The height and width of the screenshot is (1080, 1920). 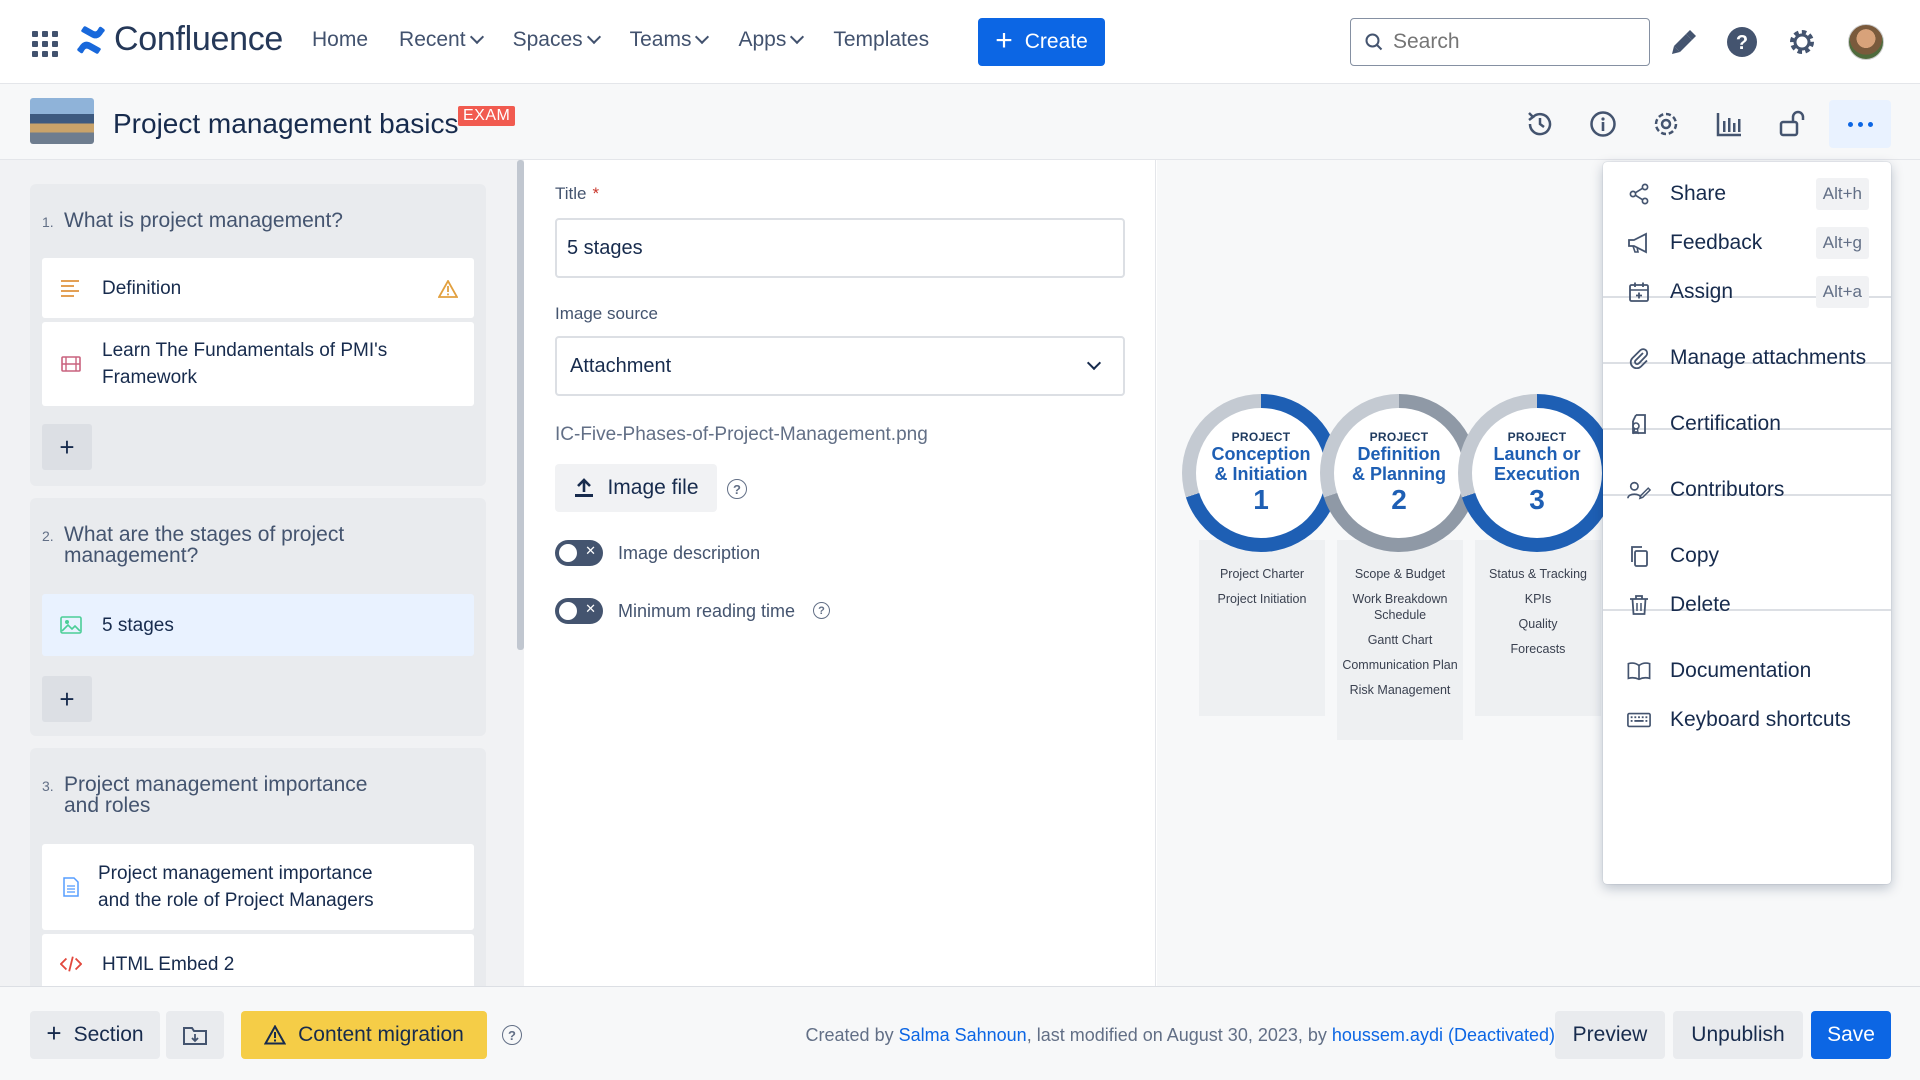 What do you see at coordinates (1610, 1035) in the screenshot?
I see `preview-button: Preview` at bounding box center [1610, 1035].